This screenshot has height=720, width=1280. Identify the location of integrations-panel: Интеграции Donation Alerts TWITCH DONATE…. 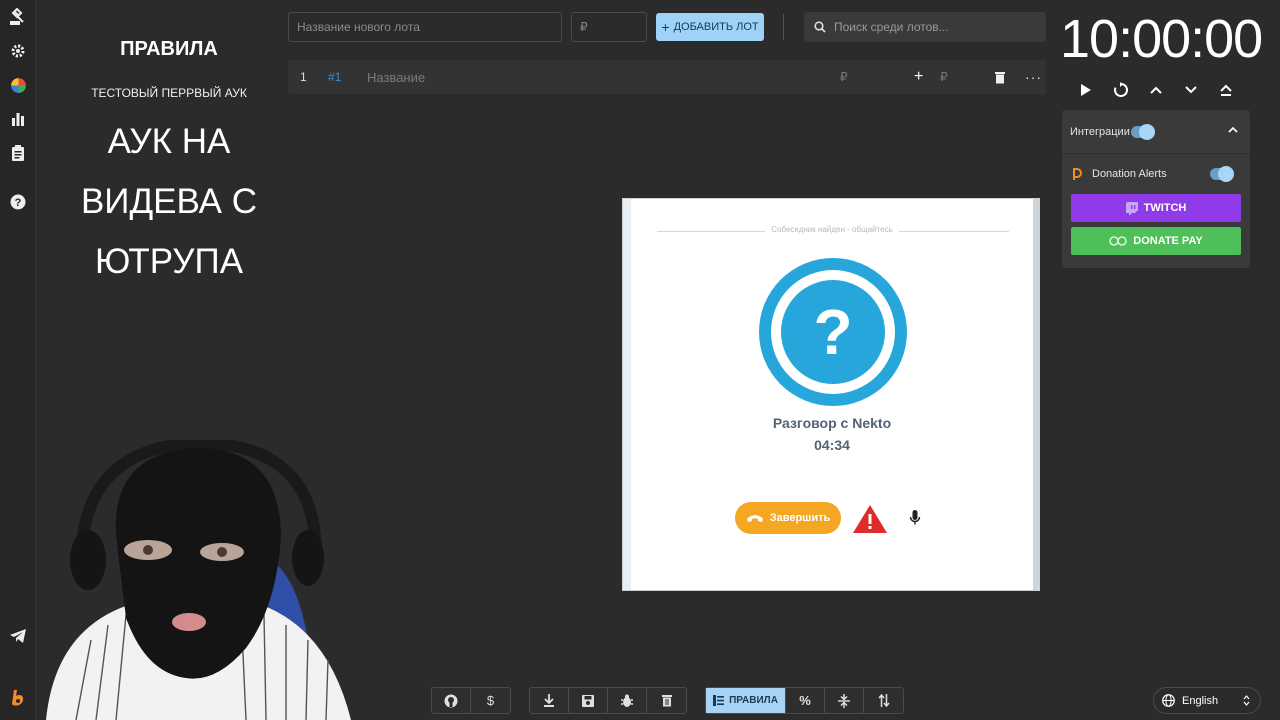
(1156, 189).